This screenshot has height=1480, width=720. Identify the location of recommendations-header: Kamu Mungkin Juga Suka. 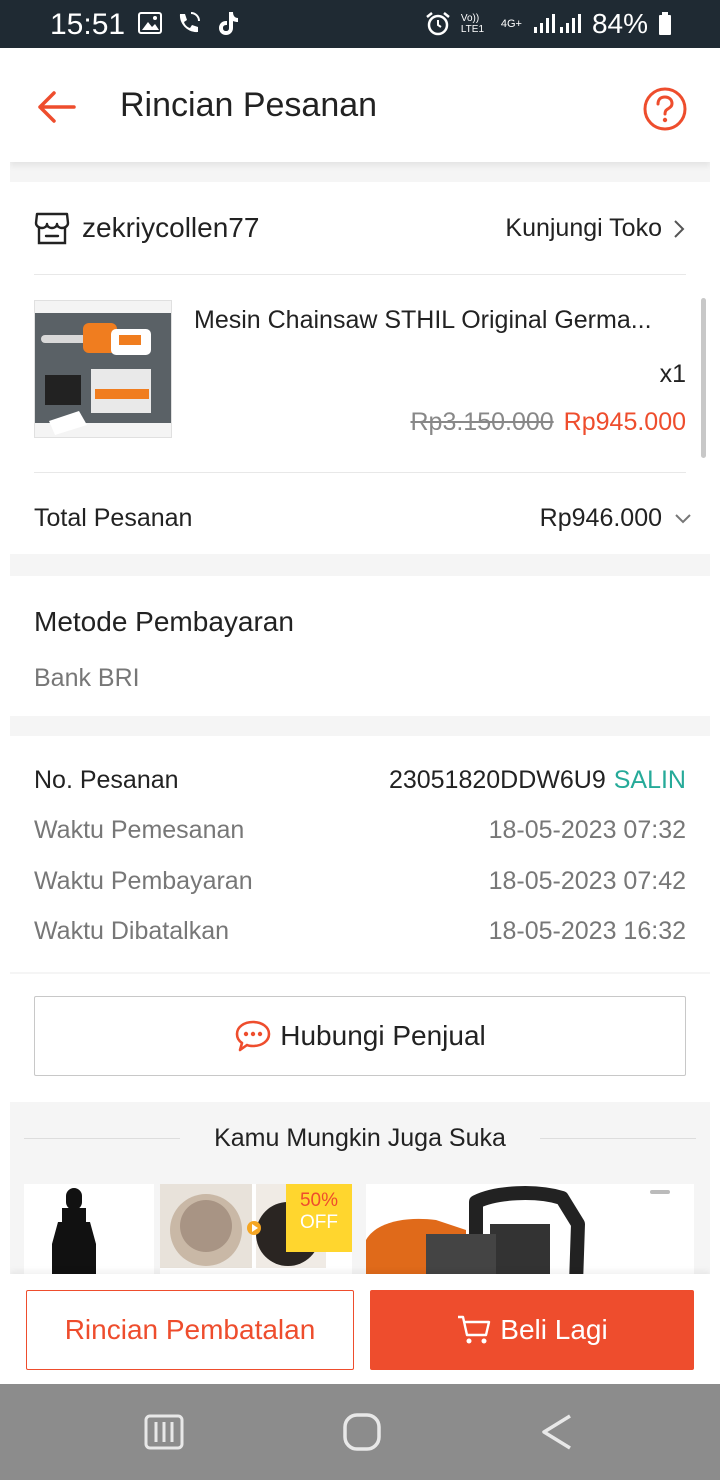
(360, 1144).